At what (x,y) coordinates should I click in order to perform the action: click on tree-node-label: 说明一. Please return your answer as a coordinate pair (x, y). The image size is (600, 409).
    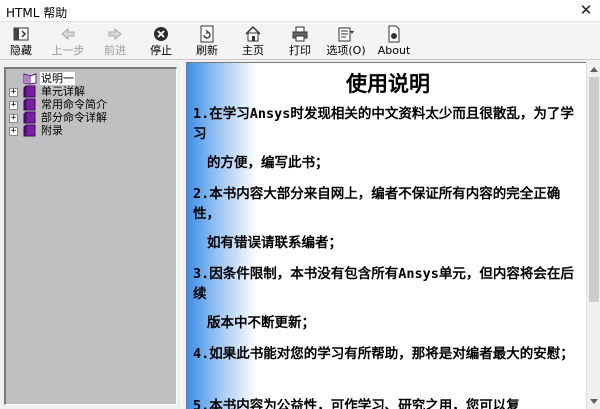
    Looking at the image, I should click on (57, 78).